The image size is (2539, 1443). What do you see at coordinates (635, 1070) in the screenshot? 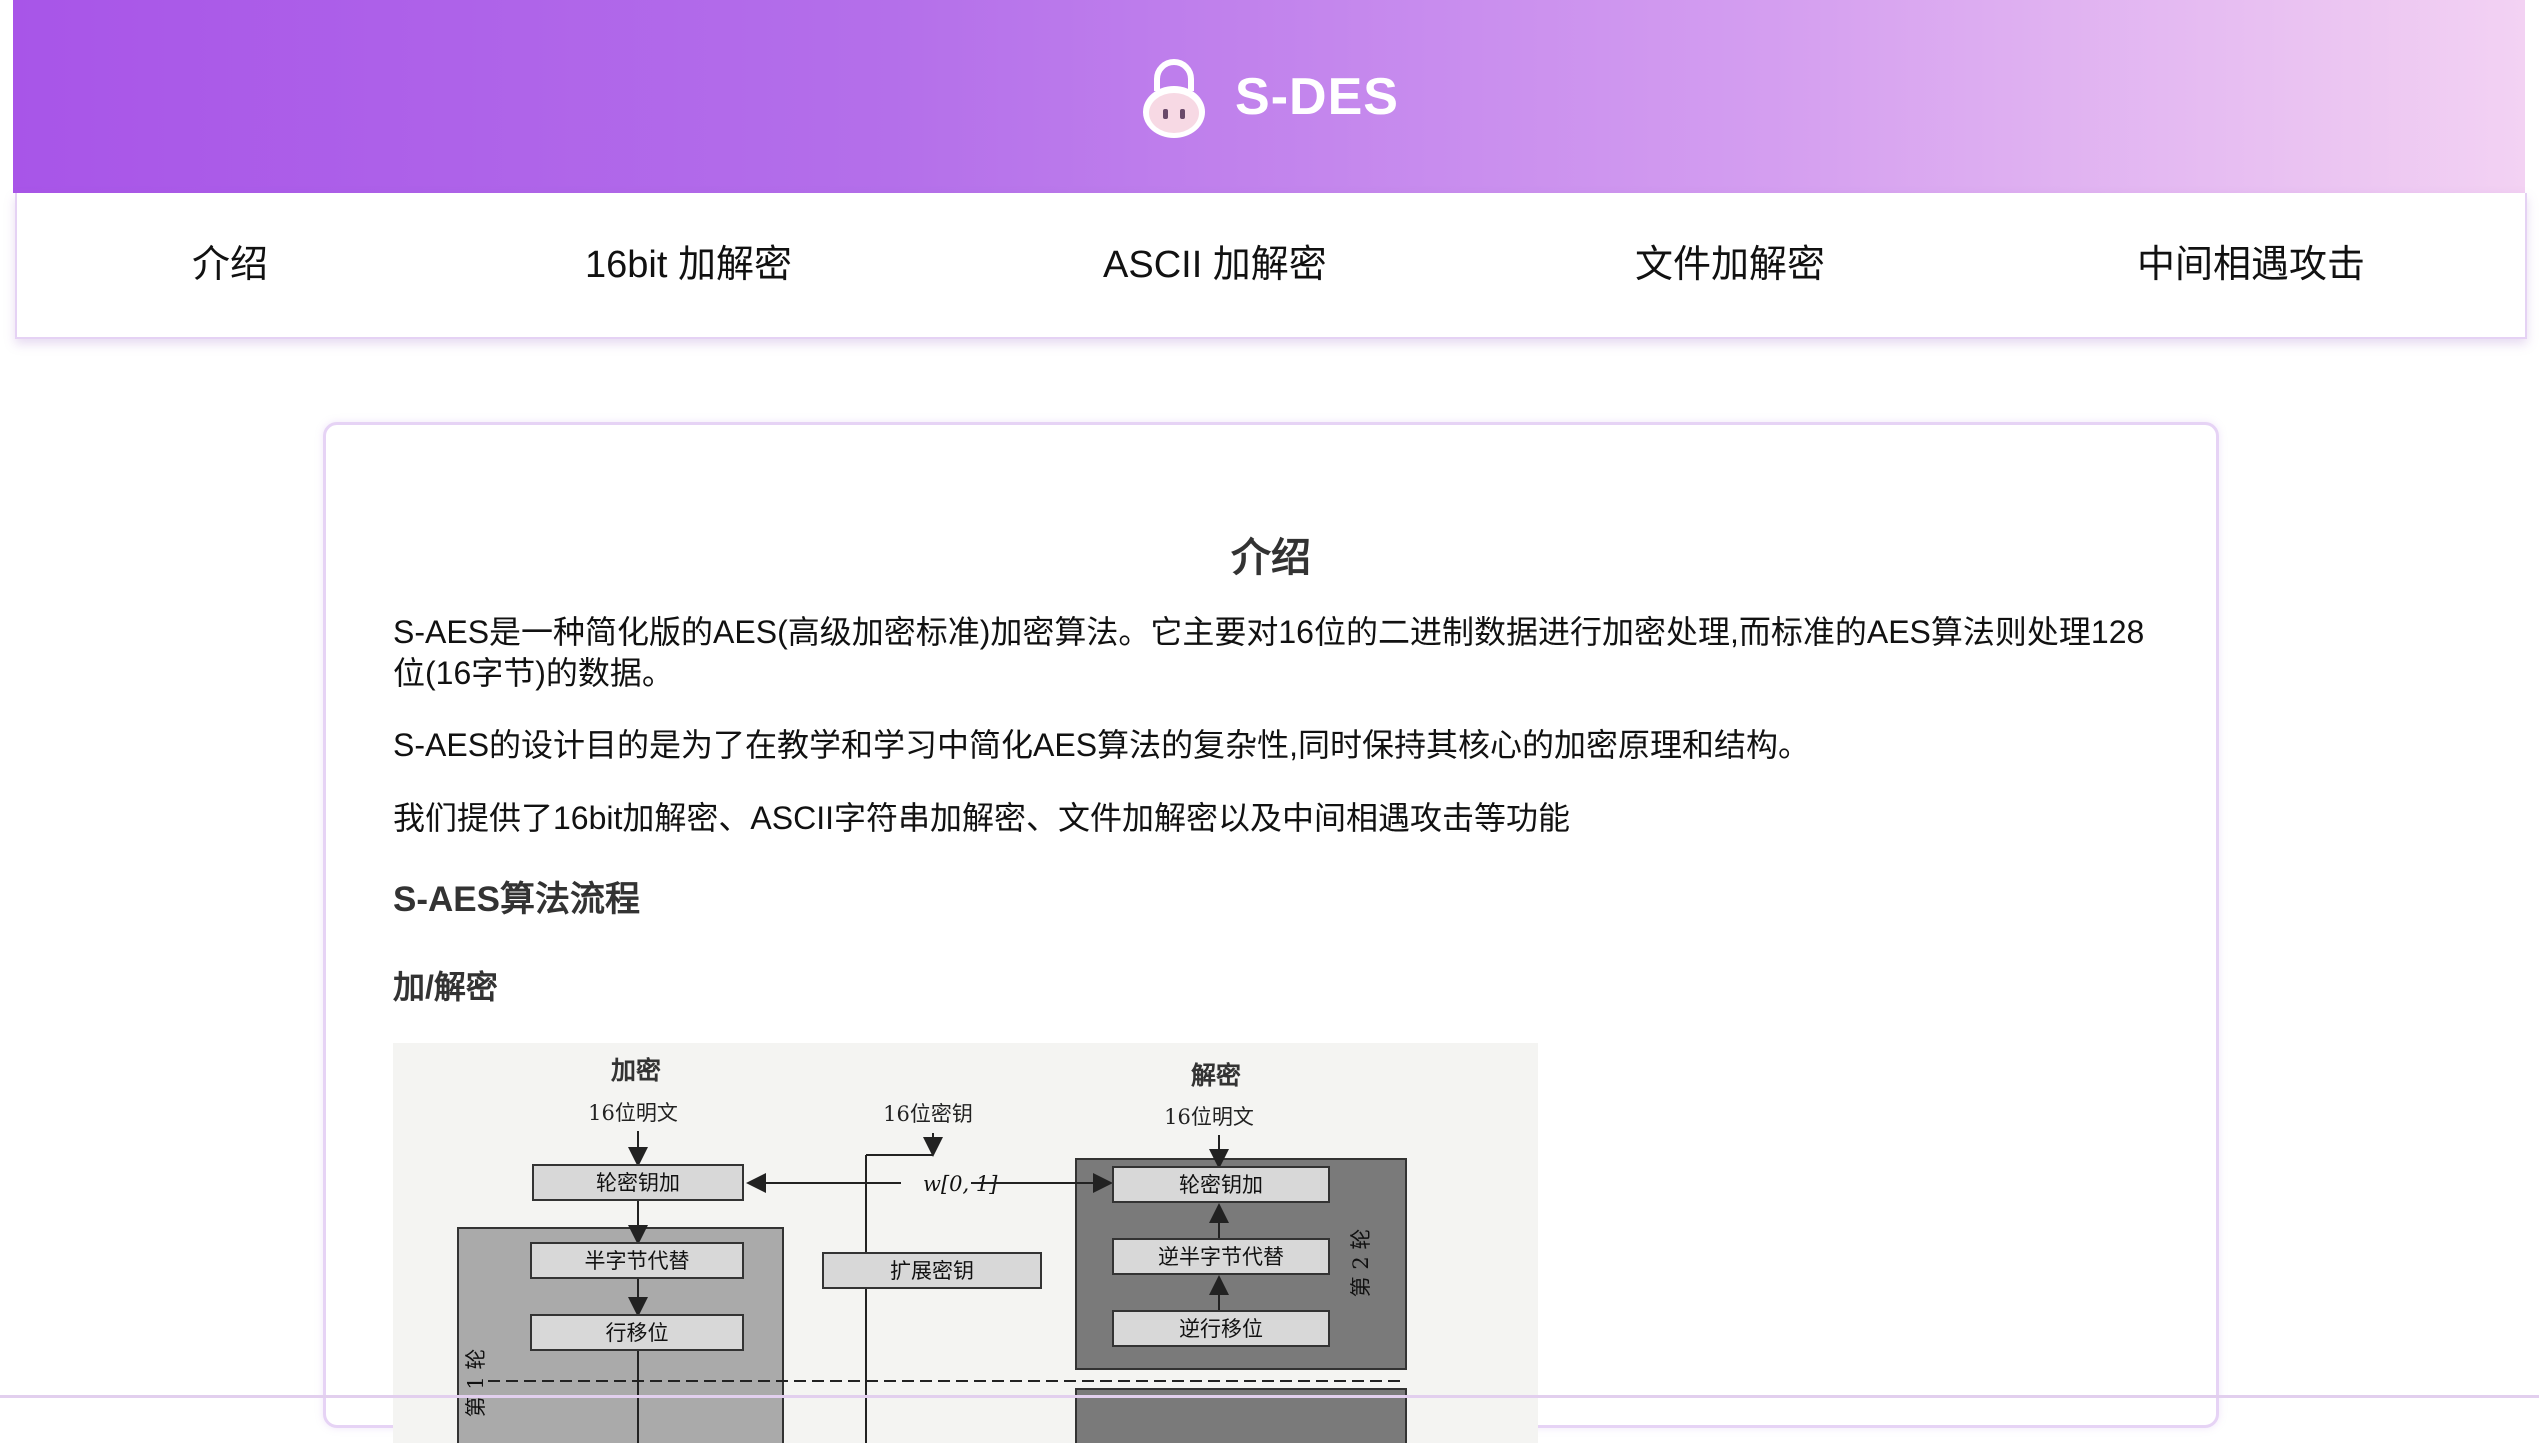
I see `diagram-encrypt-title: 加密` at bounding box center [635, 1070].